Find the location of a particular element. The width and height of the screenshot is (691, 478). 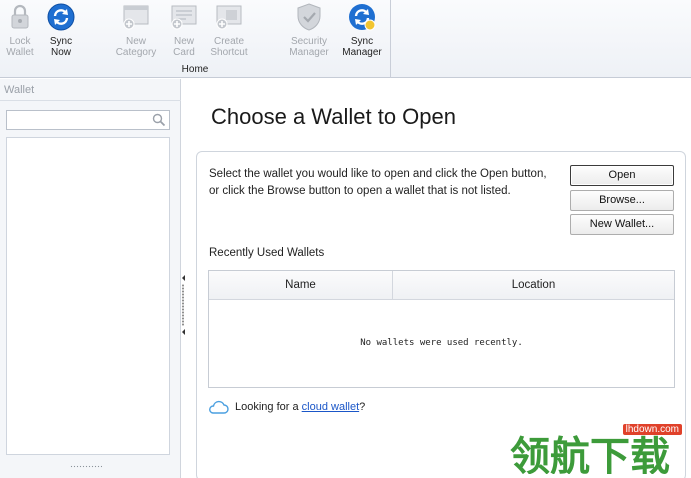

cloud-wallet-row: Looking for a cloud wallet? is located at coordinates (286, 407).